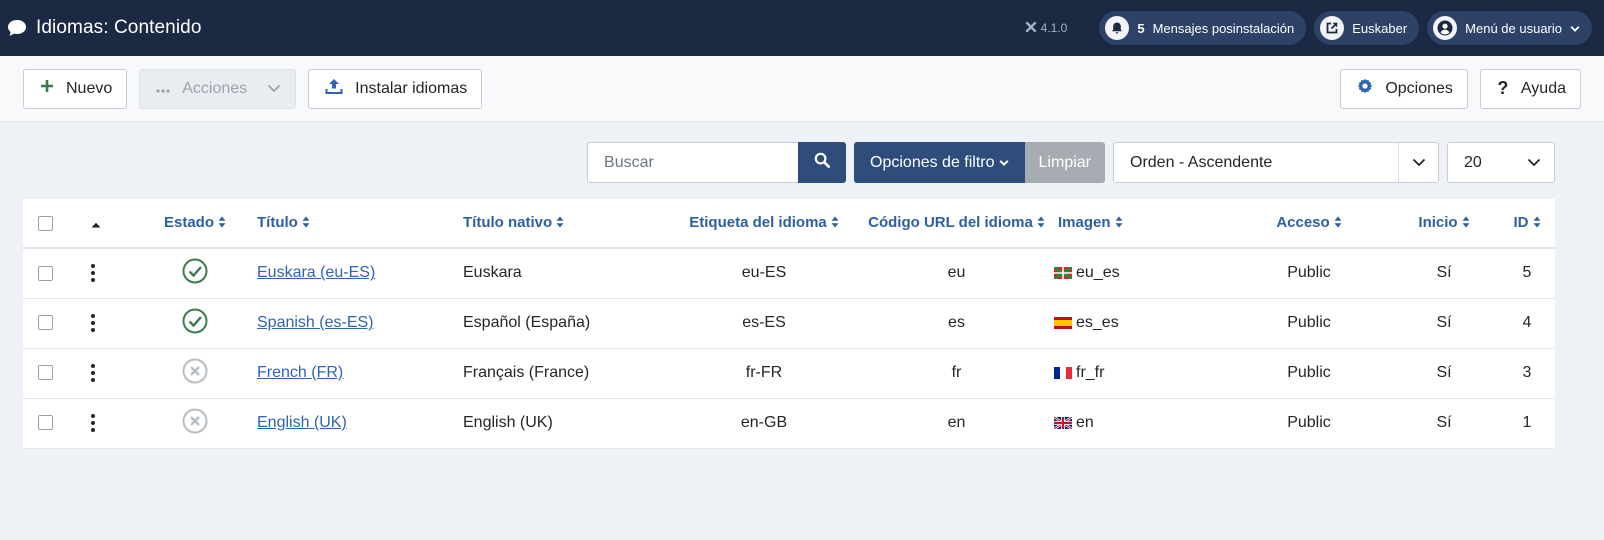 The height and width of the screenshot is (540, 1604). What do you see at coordinates (360, 423) in the screenshot?
I see `title-cell: English (UK)` at bounding box center [360, 423].